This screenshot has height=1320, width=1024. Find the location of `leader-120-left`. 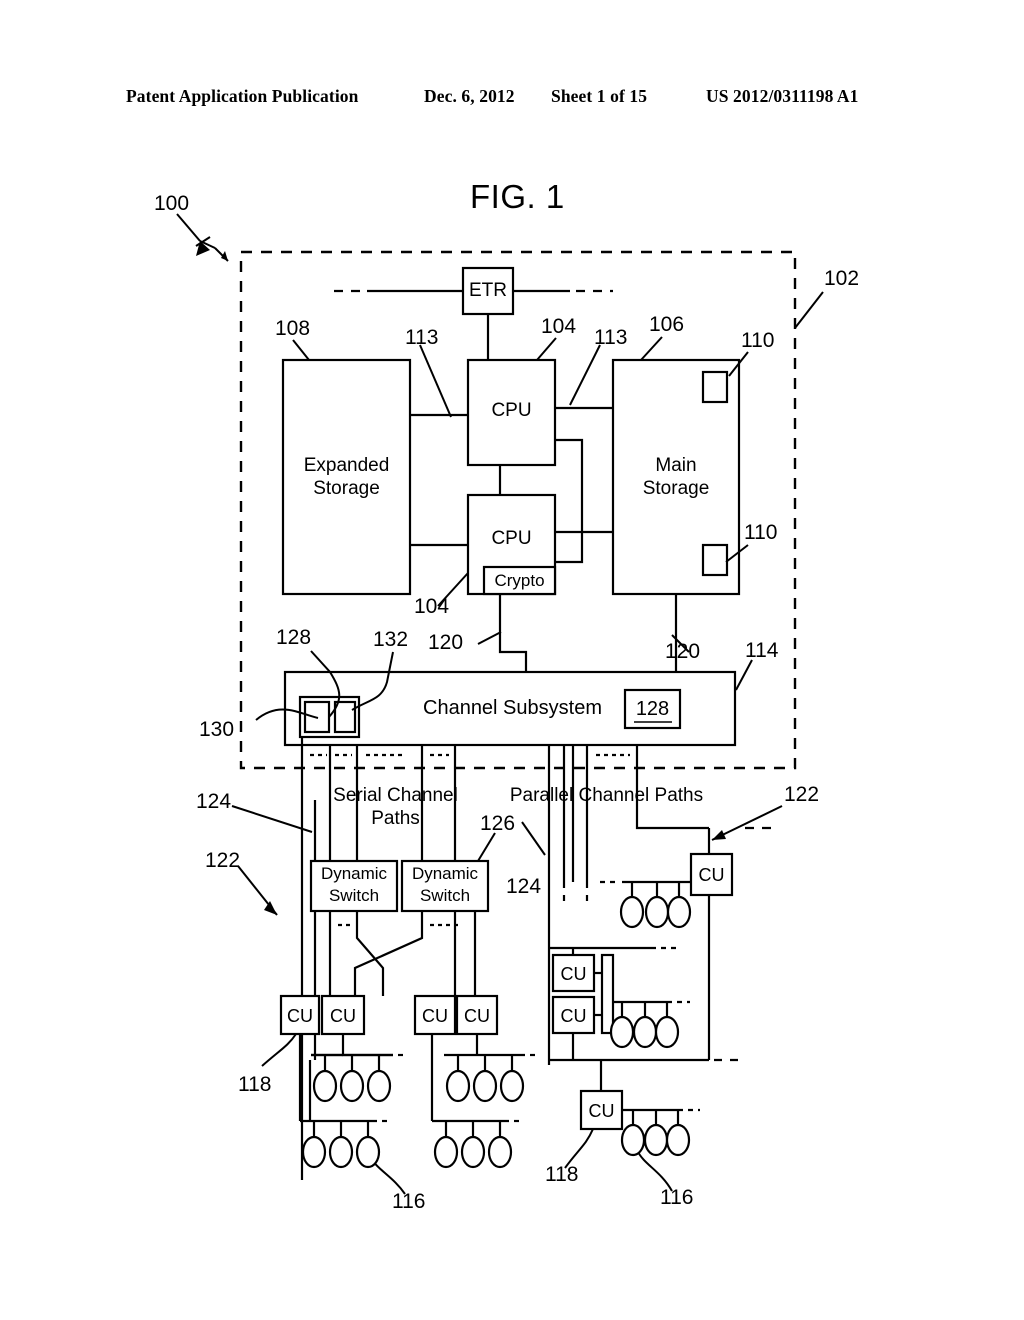

leader-120-left is located at coordinates (489, 638).